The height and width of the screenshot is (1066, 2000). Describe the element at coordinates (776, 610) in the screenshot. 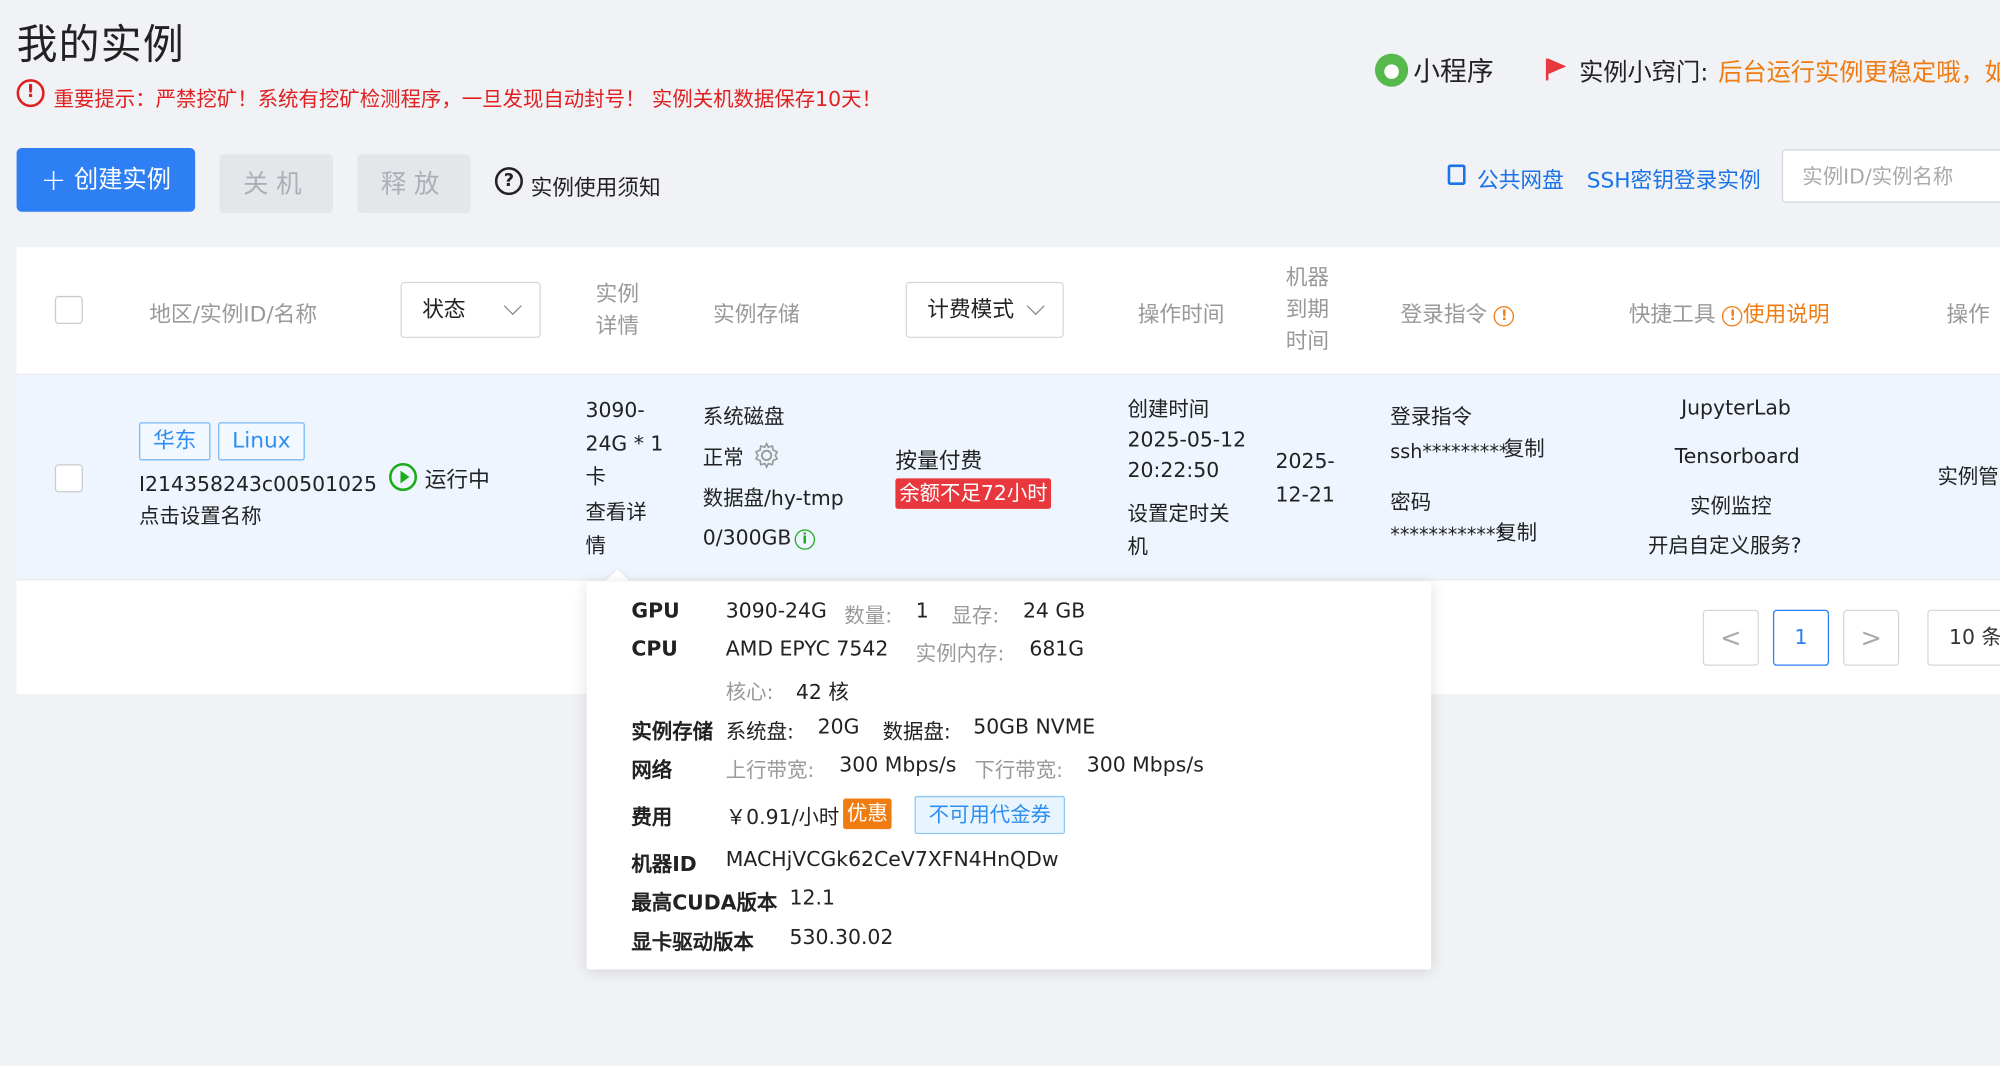

I see `gpu-model: 3090-24G` at that location.